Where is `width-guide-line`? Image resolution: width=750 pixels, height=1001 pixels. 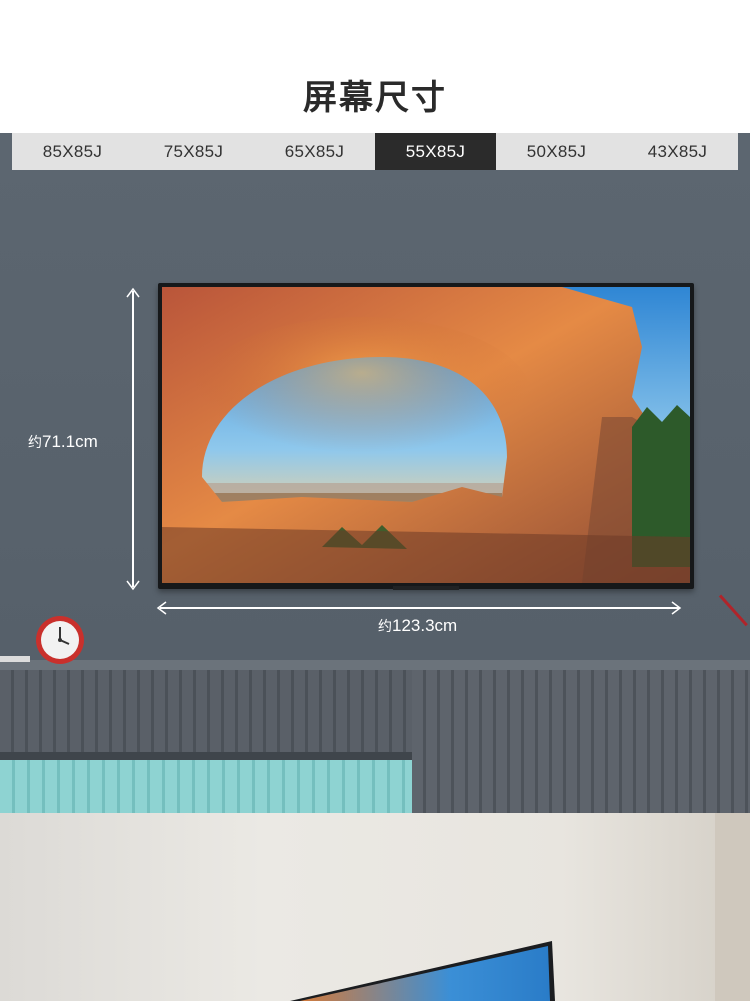 width-guide-line is located at coordinates (419, 608).